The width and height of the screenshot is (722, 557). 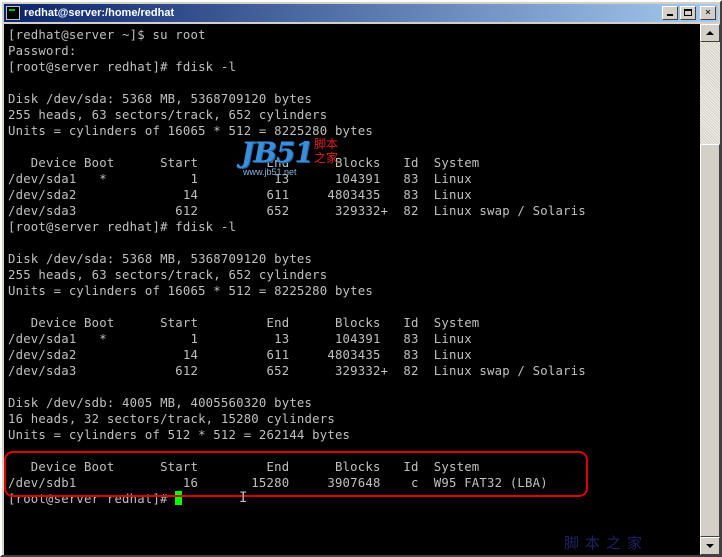 I want to click on ibeam-cursor-icon: I, so click(x=243, y=498).